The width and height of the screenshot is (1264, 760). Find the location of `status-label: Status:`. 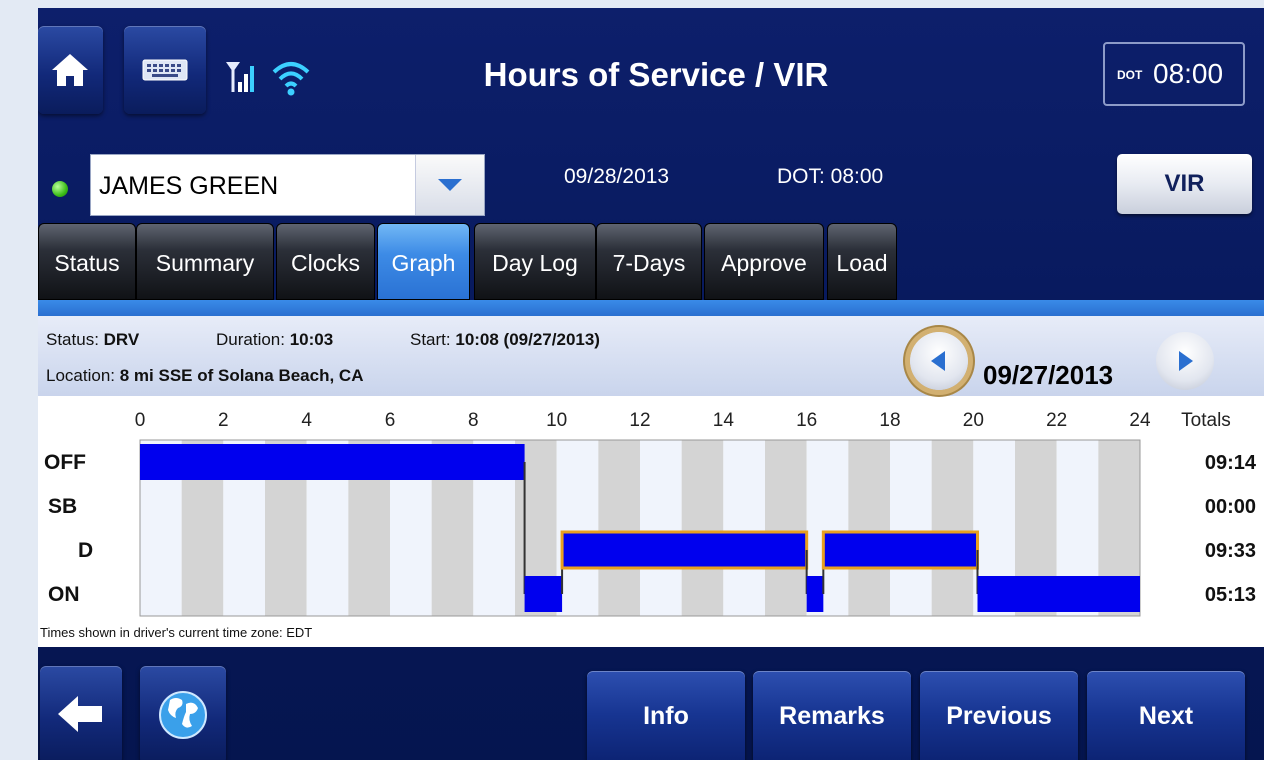

status-label: Status: is located at coordinates (72, 339).